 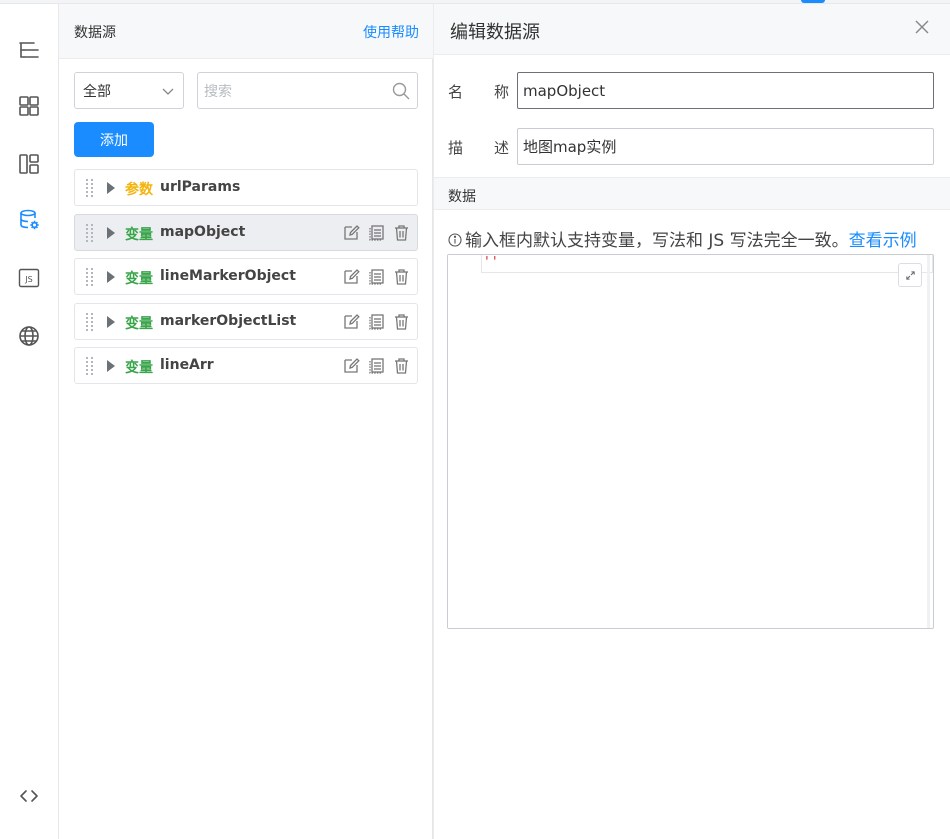 I want to click on help-link: 使用帮助, so click(x=391, y=32).